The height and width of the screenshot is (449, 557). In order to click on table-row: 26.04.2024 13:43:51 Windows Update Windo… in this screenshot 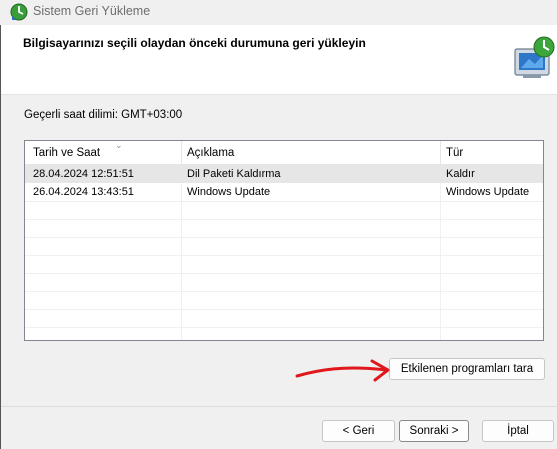, I will do `click(284, 192)`.